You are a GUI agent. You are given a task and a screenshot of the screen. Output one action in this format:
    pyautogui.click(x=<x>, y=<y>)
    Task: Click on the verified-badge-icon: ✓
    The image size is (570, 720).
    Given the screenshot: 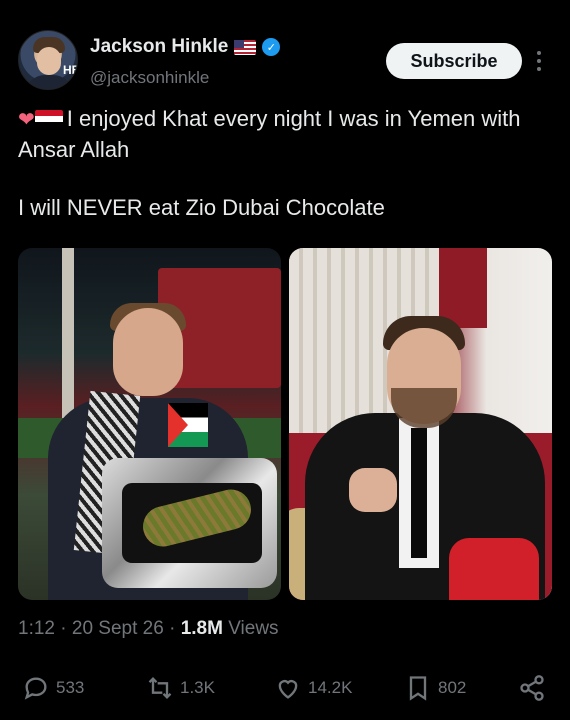 What is the action you would take?
    pyautogui.click(x=271, y=47)
    